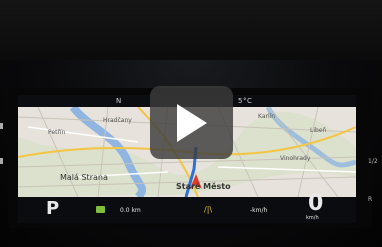 The height and width of the screenshot is (247, 382). I want to click on map-label-liben: Libeň, so click(318, 130).